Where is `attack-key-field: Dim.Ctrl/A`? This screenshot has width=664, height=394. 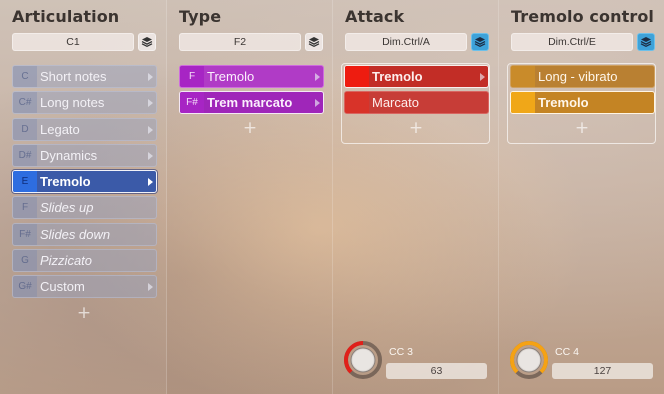
attack-key-field: Dim.Ctrl/A is located at coordinates (406, 42).